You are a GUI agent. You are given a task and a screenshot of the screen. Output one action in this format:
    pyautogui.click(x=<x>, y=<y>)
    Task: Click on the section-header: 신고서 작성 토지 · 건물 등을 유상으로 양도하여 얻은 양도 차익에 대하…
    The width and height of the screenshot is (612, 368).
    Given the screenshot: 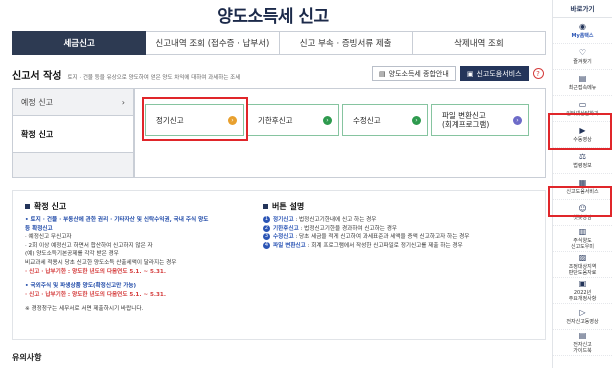 What is the action you would take?
    pyautogui.click(x=126, y=74)
    